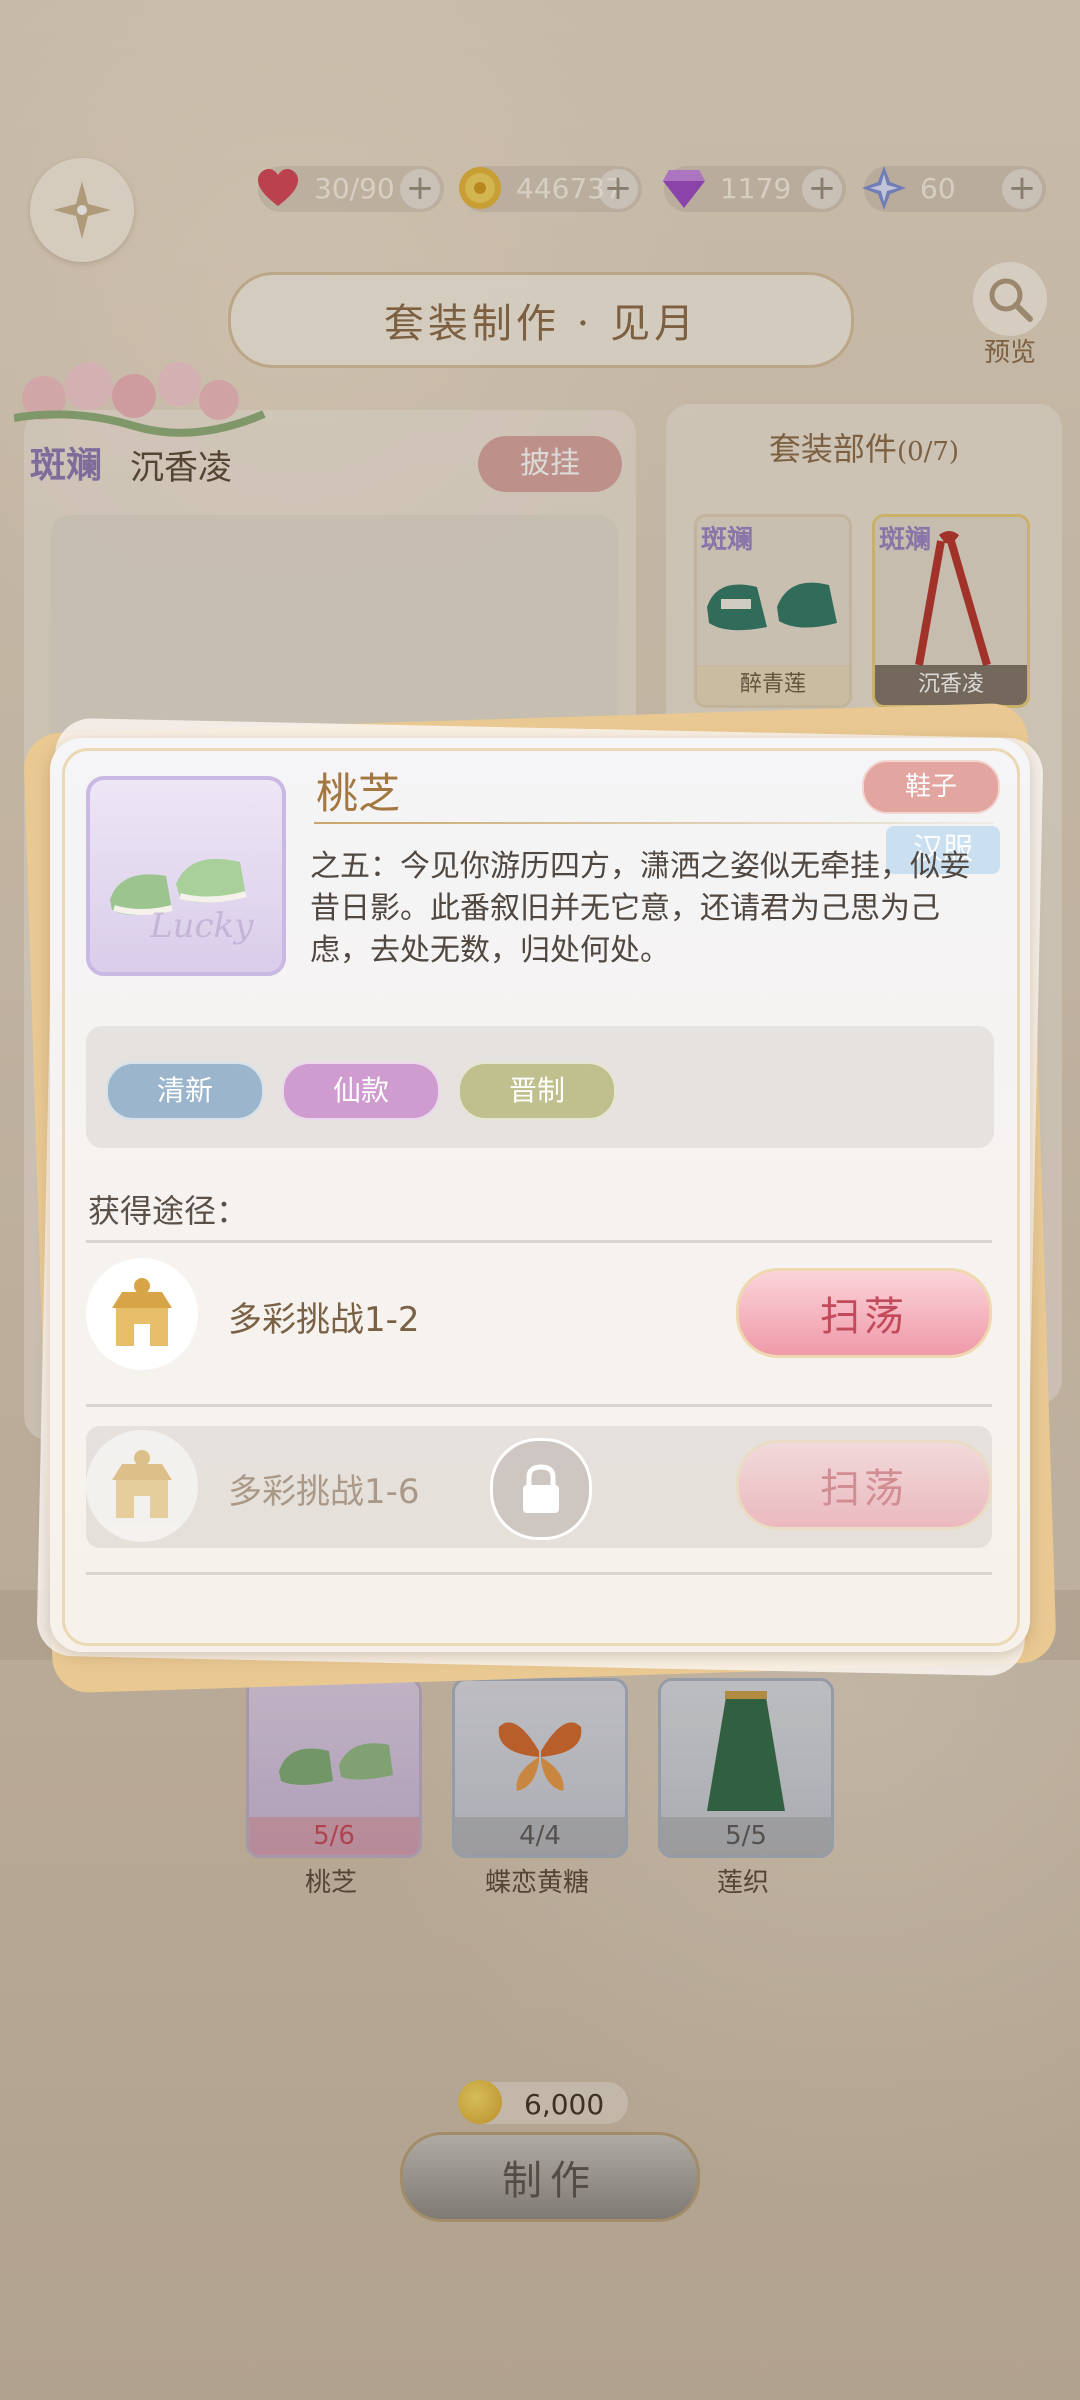  What do you see at coordinates (168, 1211) in the screenshot?
I see `source-label: 获得途径：` at bounding box center [168, 1211].